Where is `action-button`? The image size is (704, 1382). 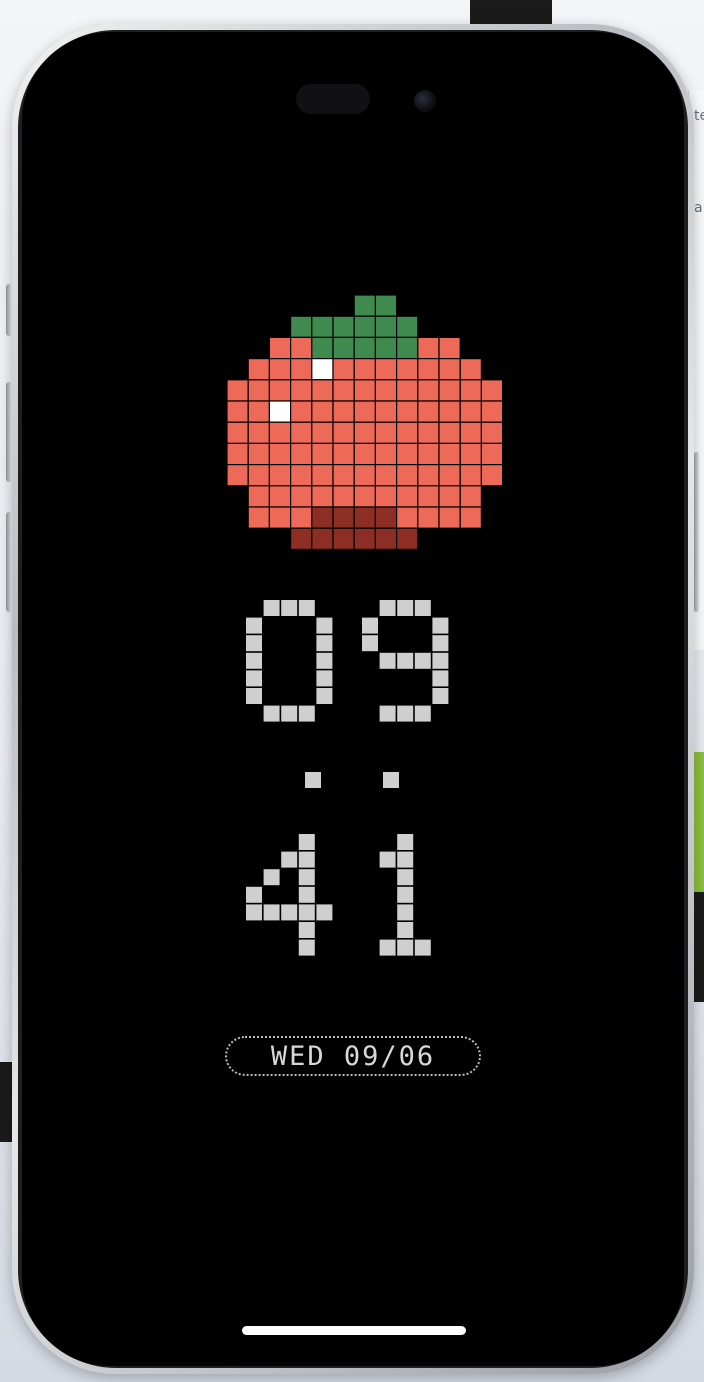 action-button is located at coordinates (9, 310).